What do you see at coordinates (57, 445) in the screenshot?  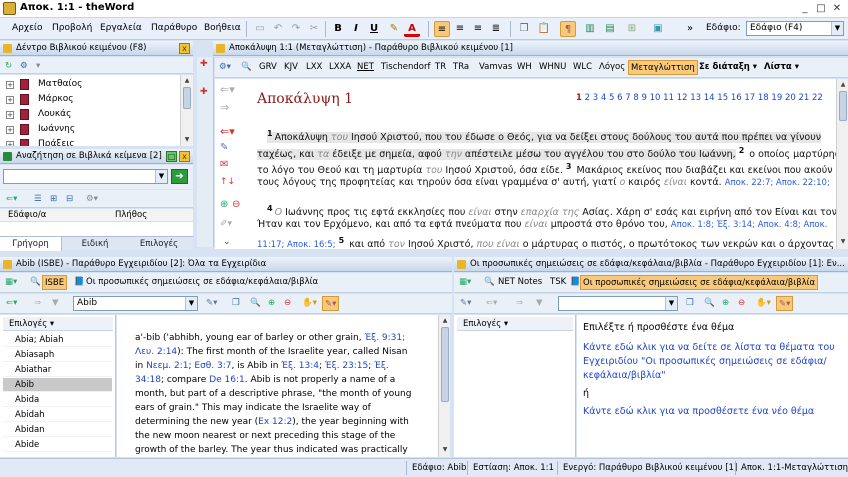 I see `list-item: Abide` at bounding box center [57, 445].